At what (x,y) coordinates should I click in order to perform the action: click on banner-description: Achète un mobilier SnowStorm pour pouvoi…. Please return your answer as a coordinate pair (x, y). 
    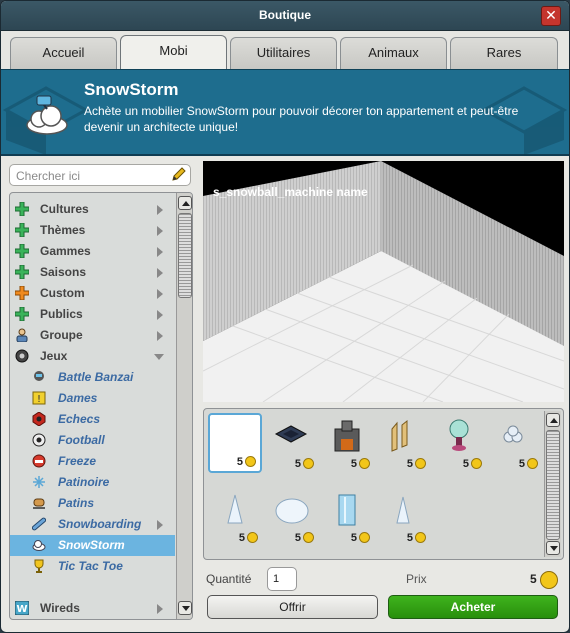
    Looking at the image, I should click on (301, 119).